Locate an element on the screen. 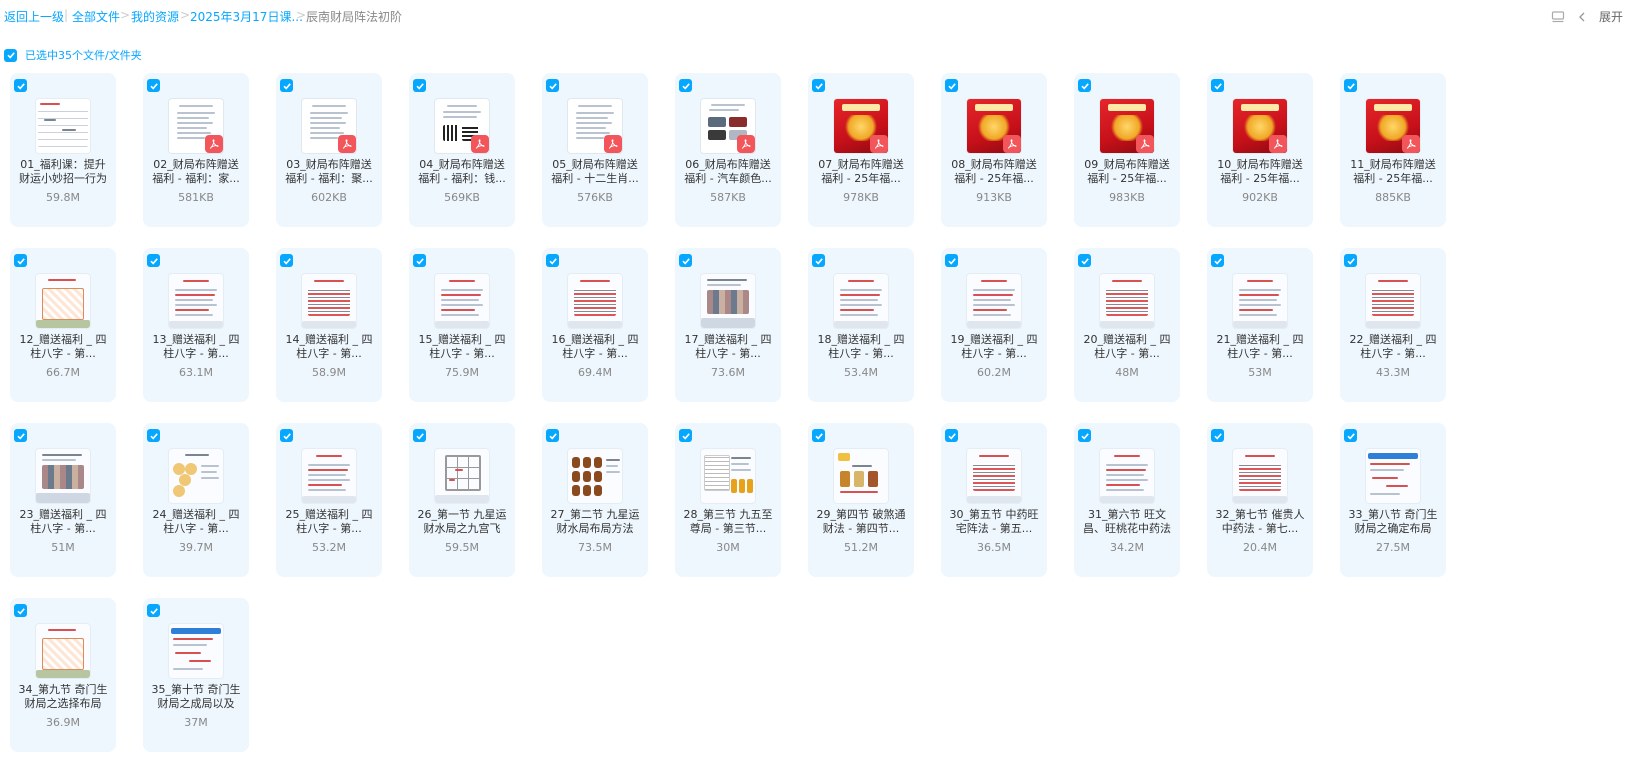 Image resolution: width=1651 pixels, height=762 pixels. file-card: 34_第九节 奇门生财局之选择布局 36.9M is located at coordinates (63, 675).